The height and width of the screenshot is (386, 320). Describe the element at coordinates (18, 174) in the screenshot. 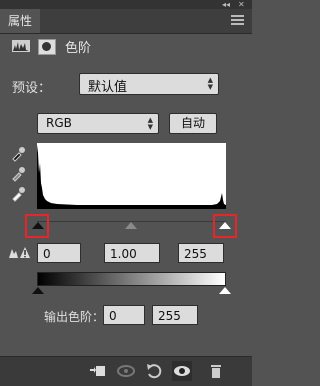

I see `gray-point-eyedropper-icon` at that location.